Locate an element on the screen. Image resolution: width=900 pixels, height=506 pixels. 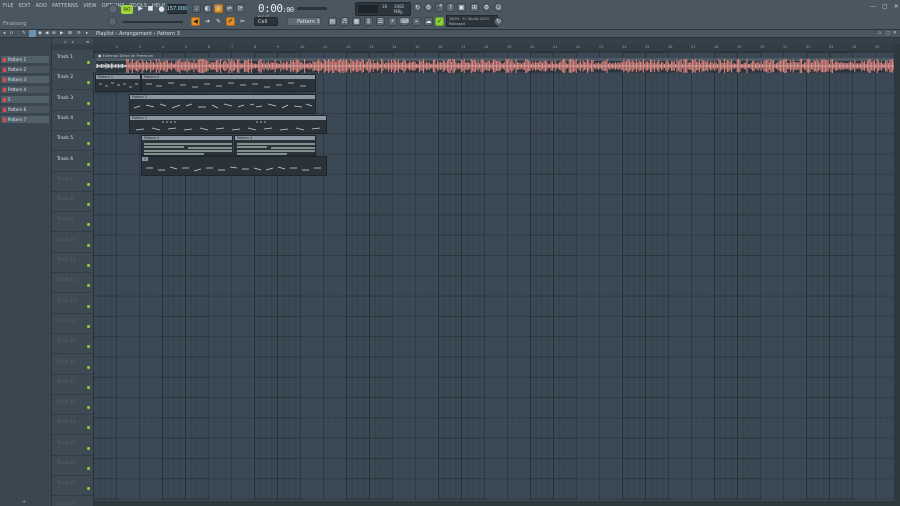
plugin-picker-icon: ⚡ is located at coordinates (392, 21).